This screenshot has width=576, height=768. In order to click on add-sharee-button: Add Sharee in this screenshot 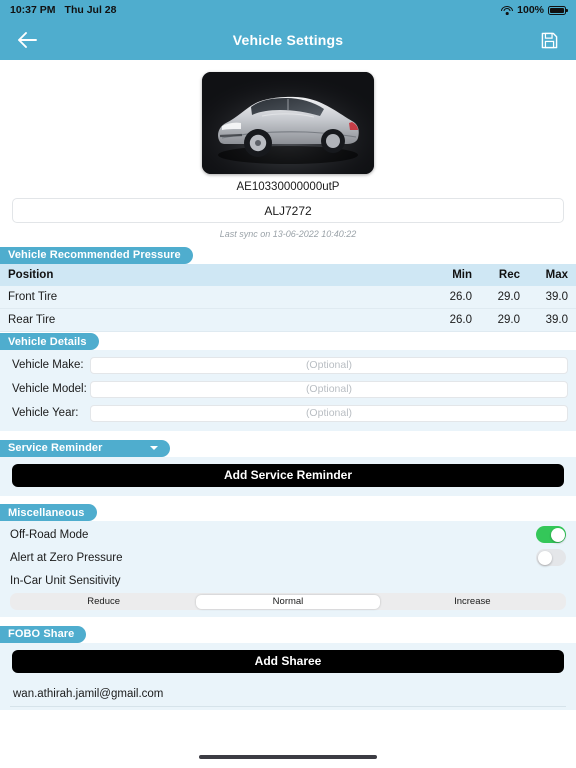, I will do `click(288, 661)`.